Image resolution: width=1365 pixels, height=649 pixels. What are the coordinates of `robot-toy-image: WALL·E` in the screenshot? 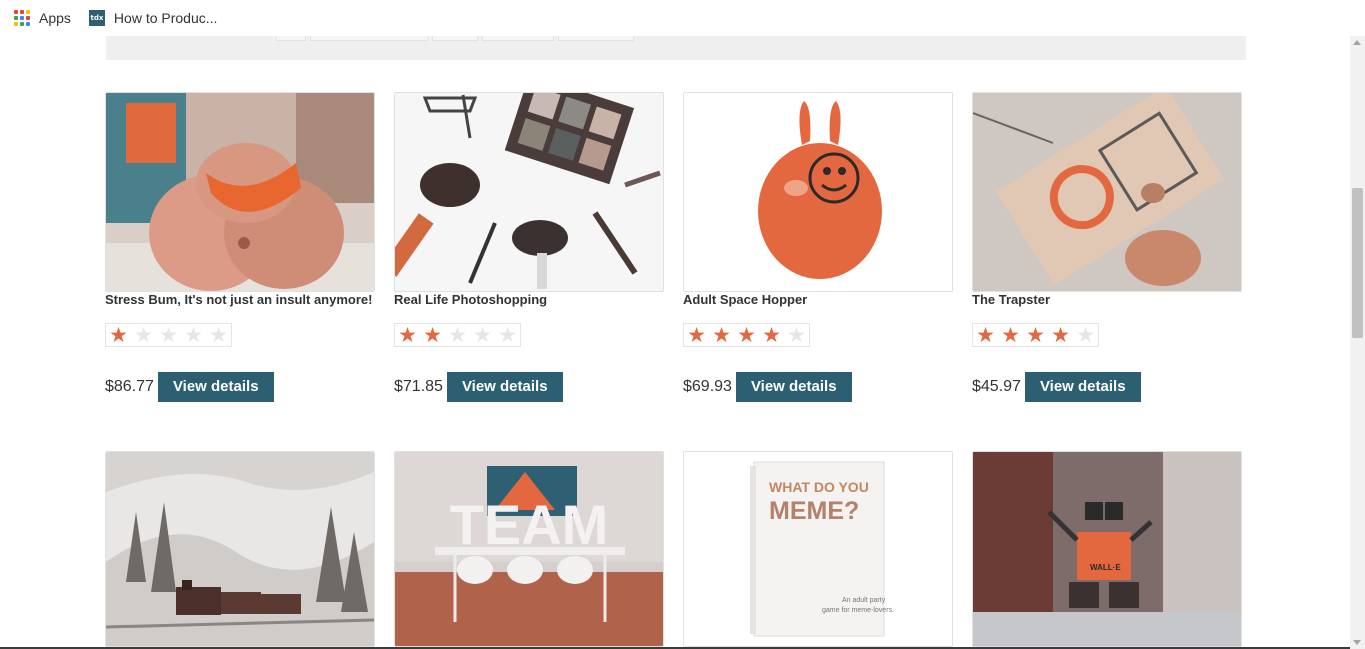 It's located at (1107, 549).